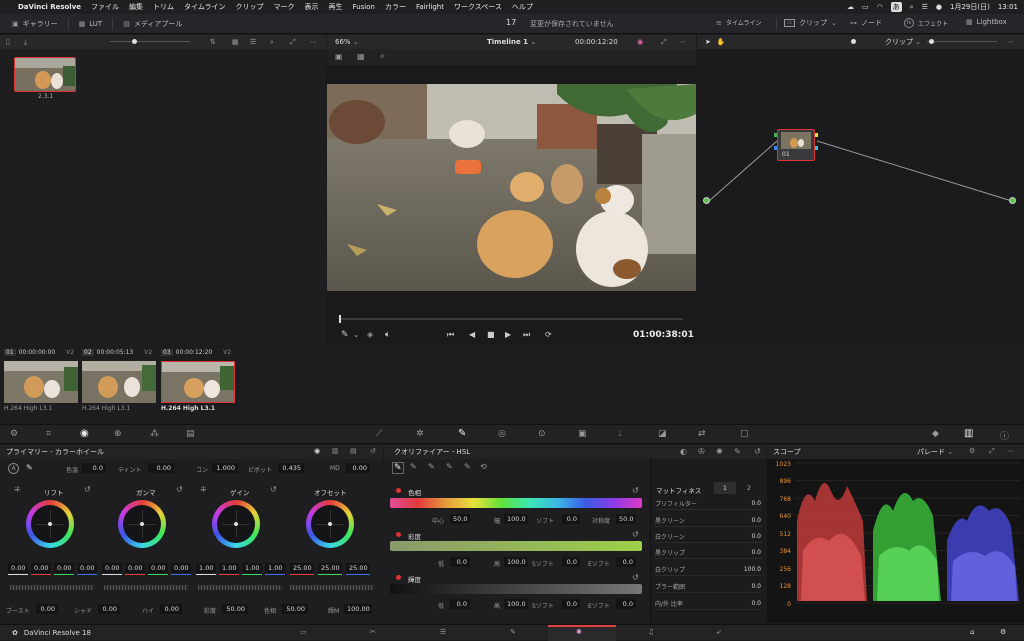  I want to click on edit-page-icon: ☰, so click(443, 632).